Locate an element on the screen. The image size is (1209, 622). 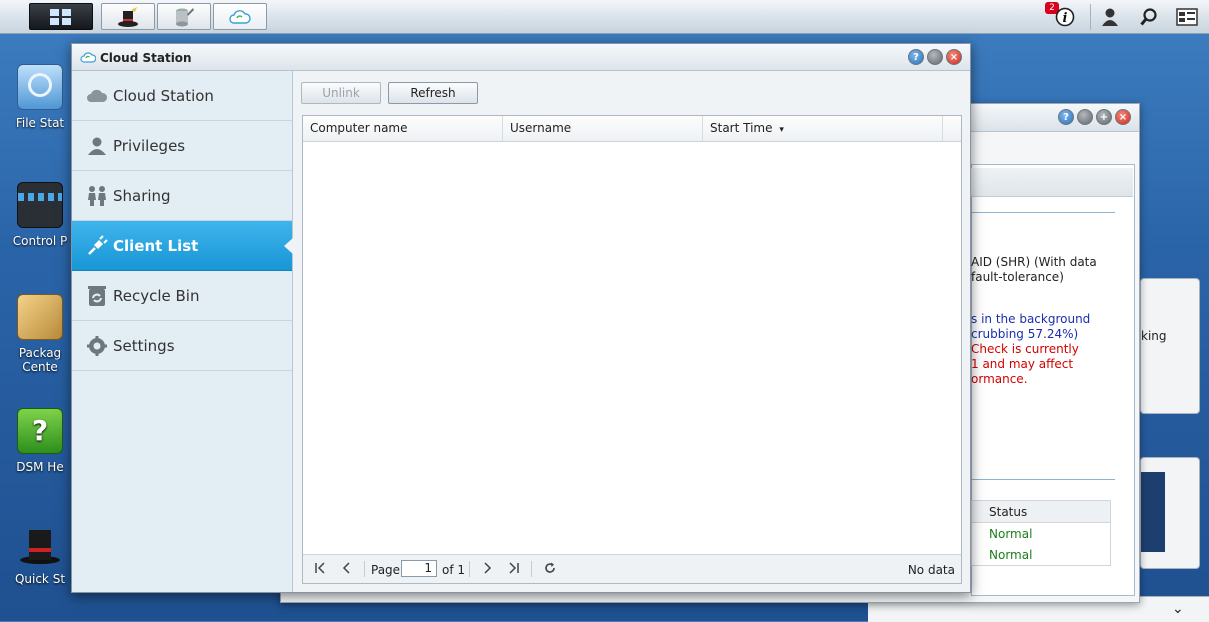
sidebar-item-label: Privileges is located at coordinates (149, 145).